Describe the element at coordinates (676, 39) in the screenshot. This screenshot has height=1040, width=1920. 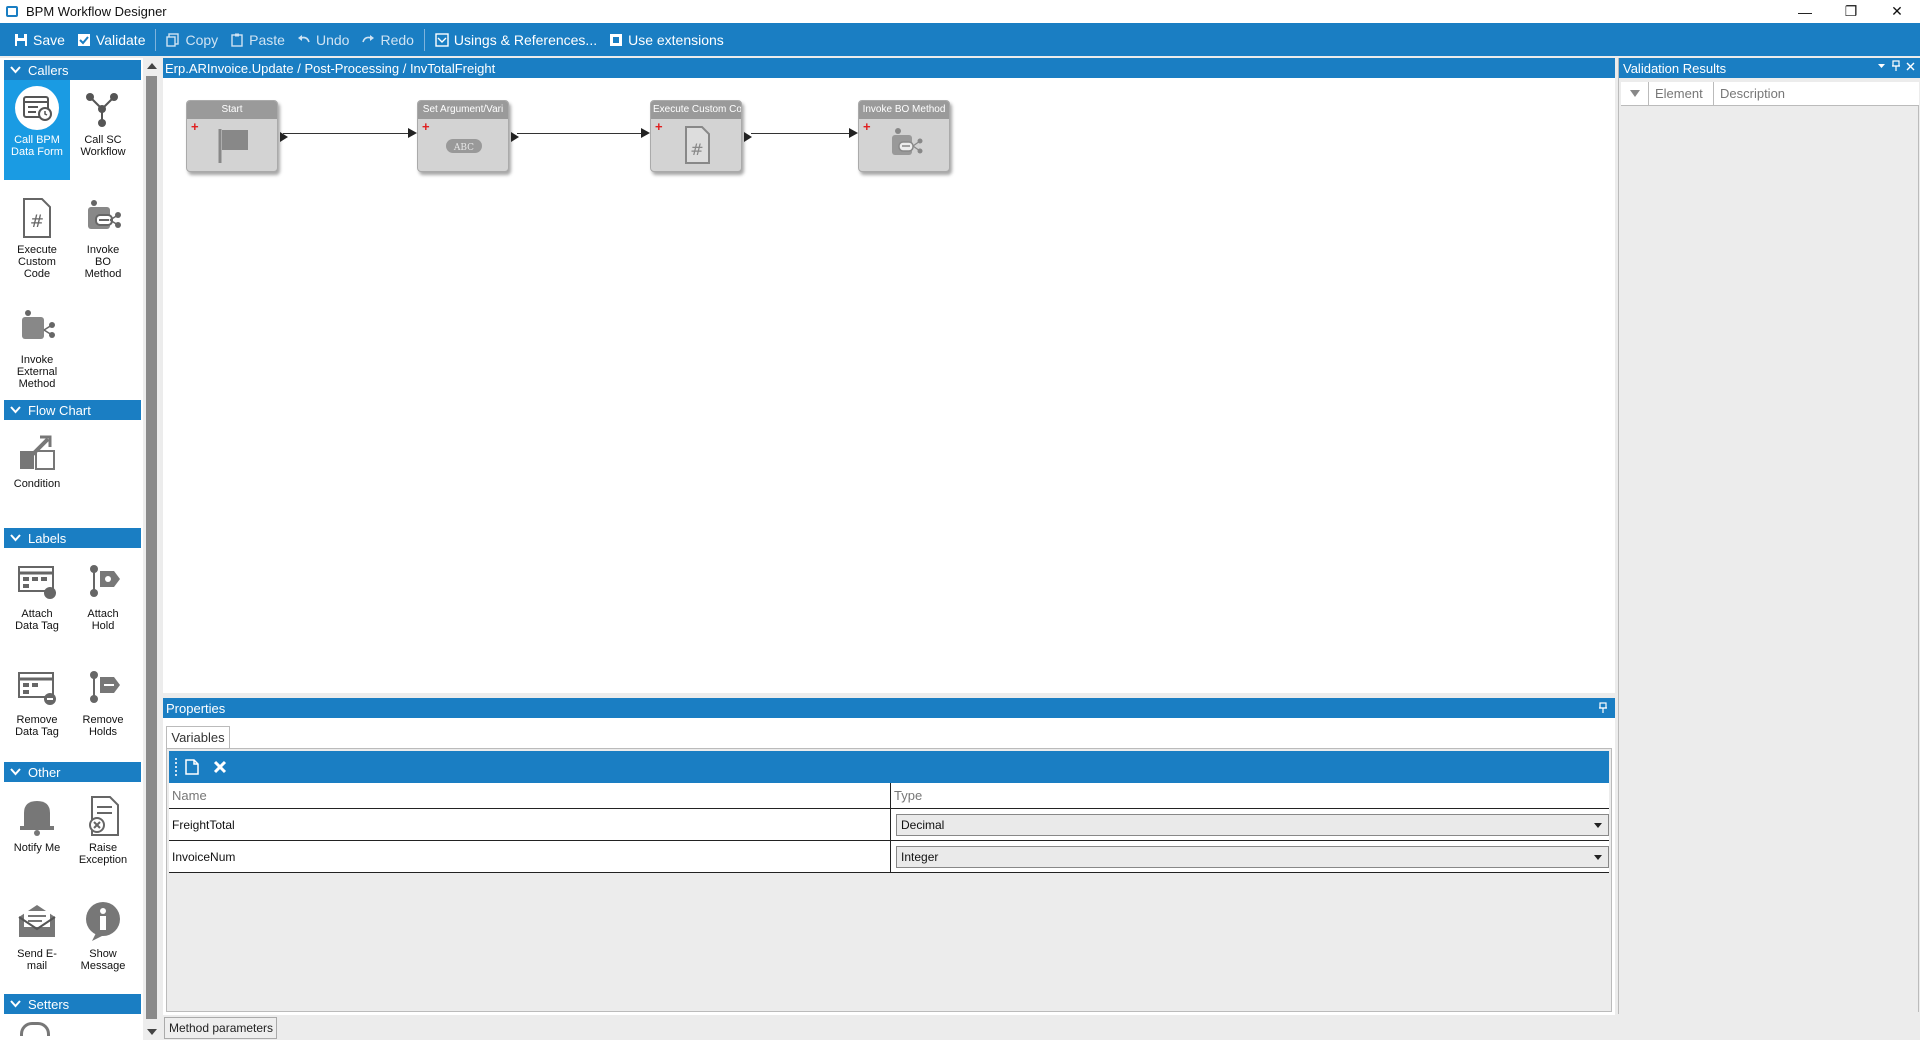
I see `extensions-label: Use extensions` at that location.